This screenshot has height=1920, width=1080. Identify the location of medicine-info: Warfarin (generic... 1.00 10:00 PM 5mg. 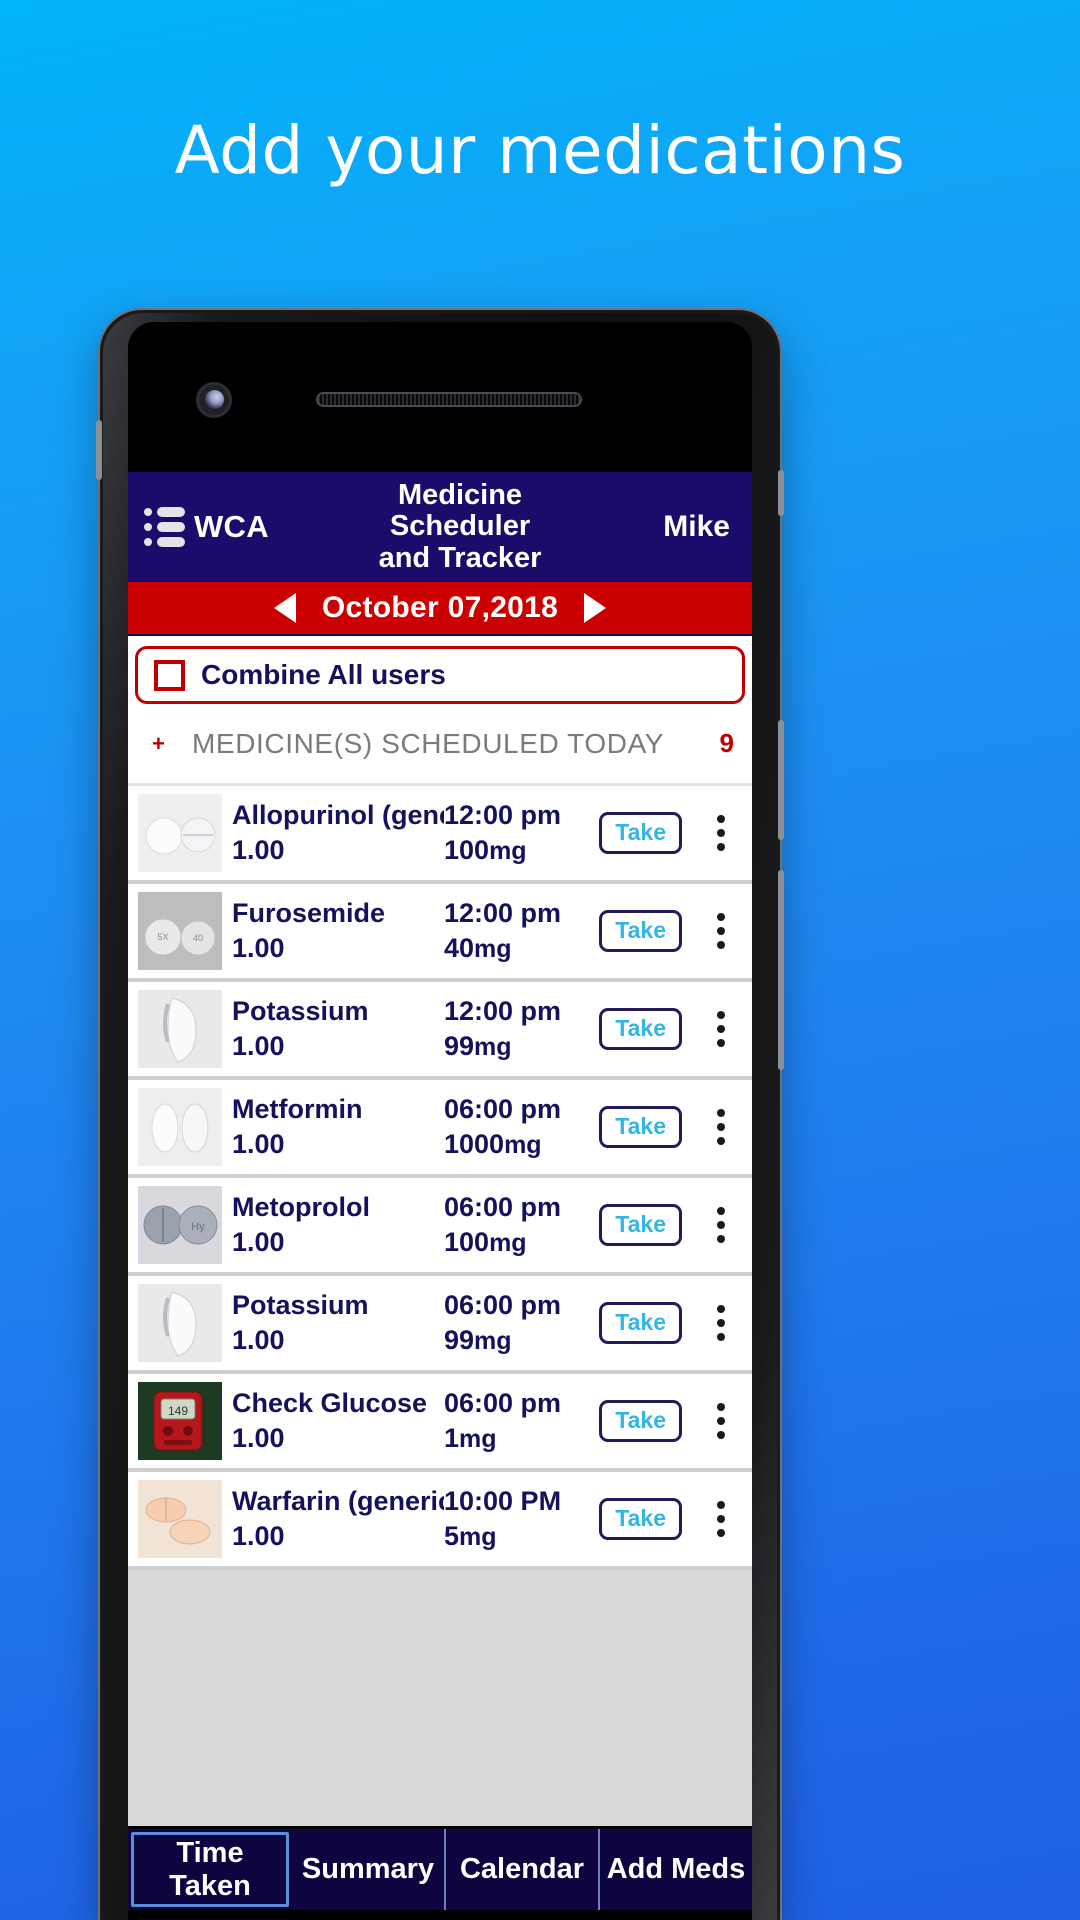
(410, 1519).